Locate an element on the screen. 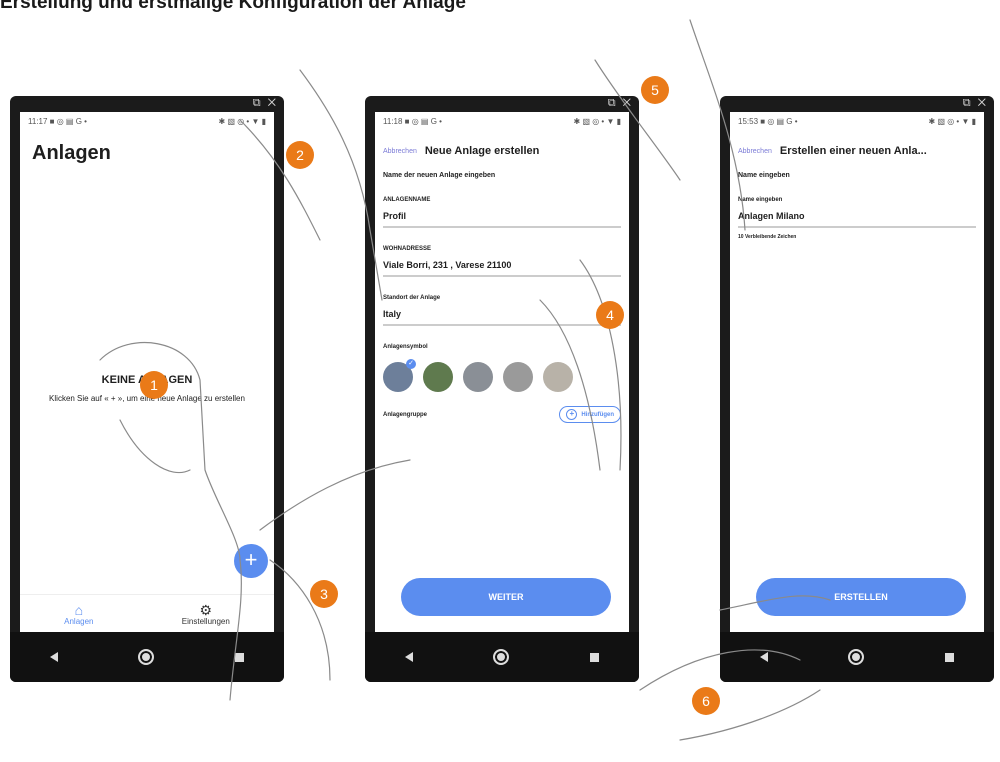 The width and height of the screenshot is (1000, 762). callout-2: 2 is located at coordinates (300, 155).